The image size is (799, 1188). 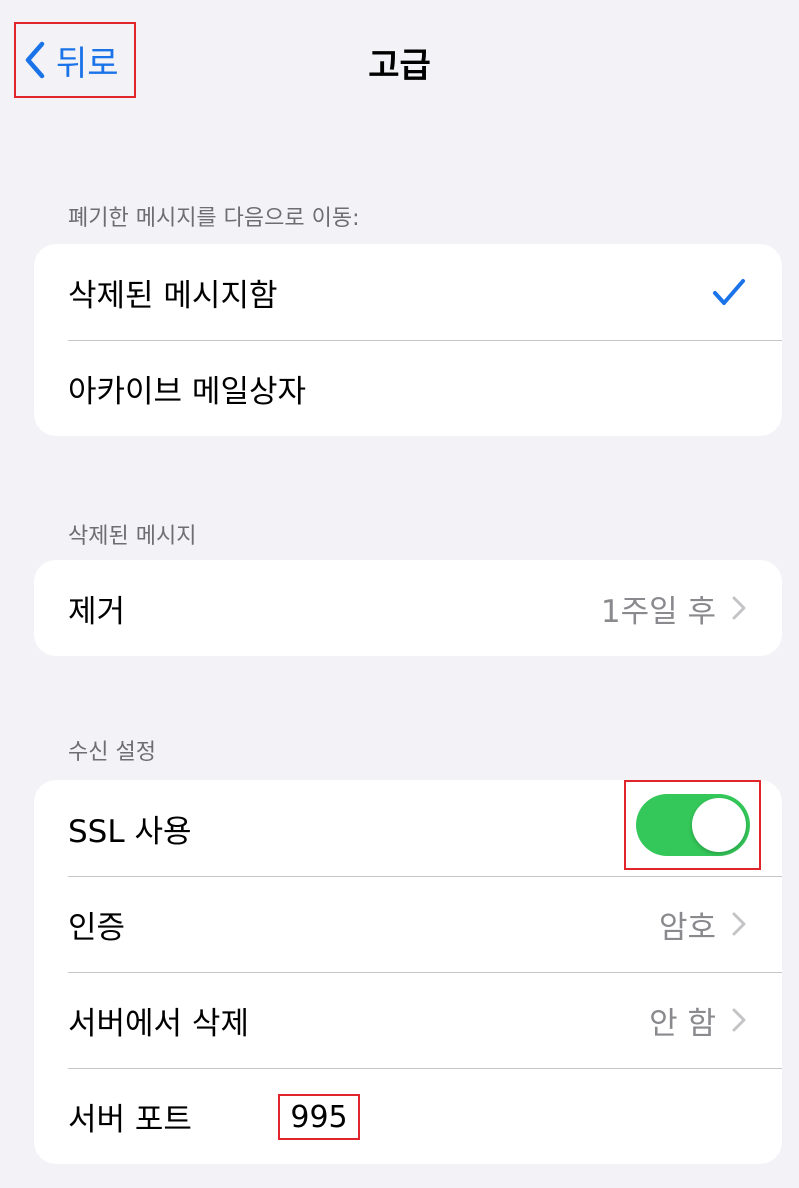 I want to click on server-port-label: 서버 포트, so click(x=130, y=1119).